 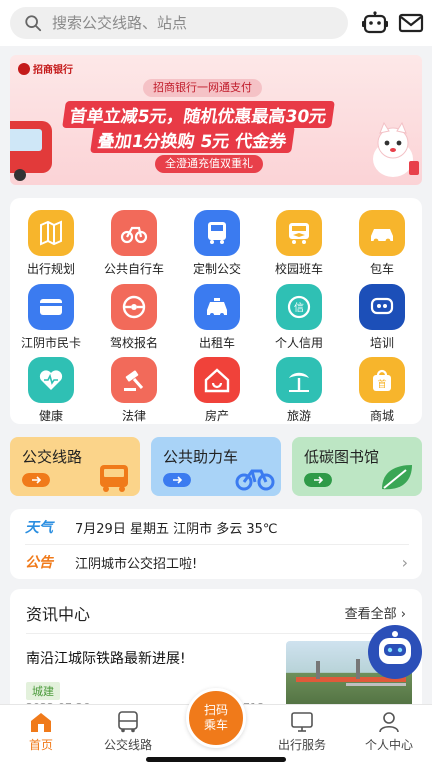 I want to click on service-label: 包车, so click(x=381, y=269).